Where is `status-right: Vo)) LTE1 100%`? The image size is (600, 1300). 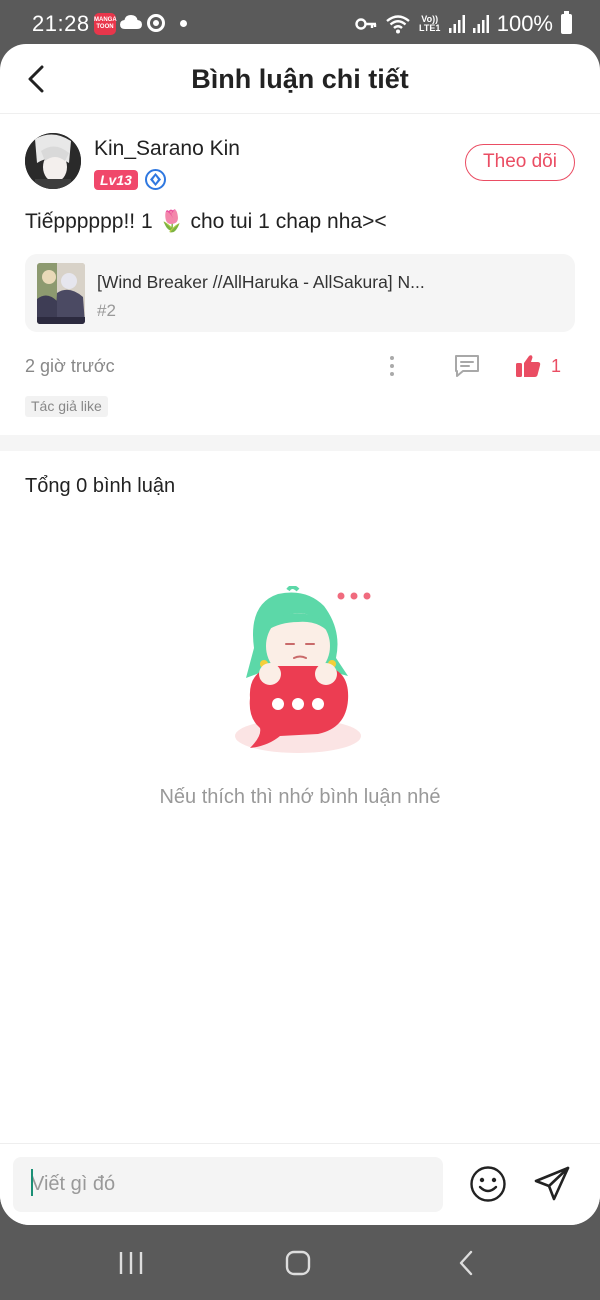 status-right: Vo)) LTE1 100% is located at coordinates (463, 24).